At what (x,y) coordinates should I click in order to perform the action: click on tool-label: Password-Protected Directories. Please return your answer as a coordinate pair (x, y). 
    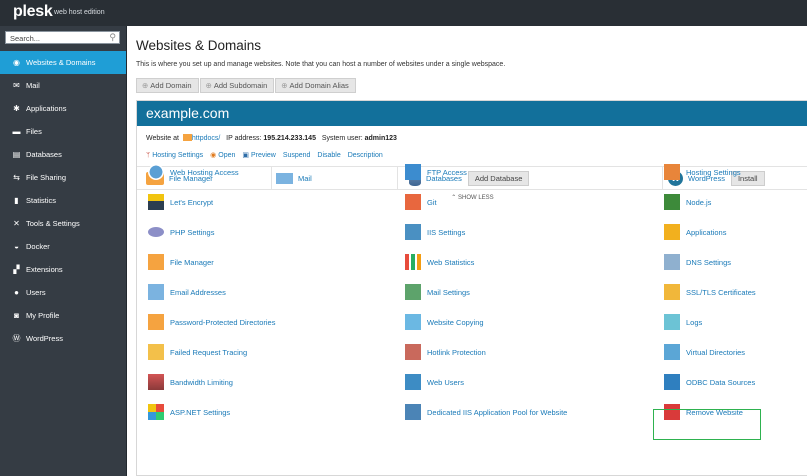
    Looking at the image, I should click on (223, 322).